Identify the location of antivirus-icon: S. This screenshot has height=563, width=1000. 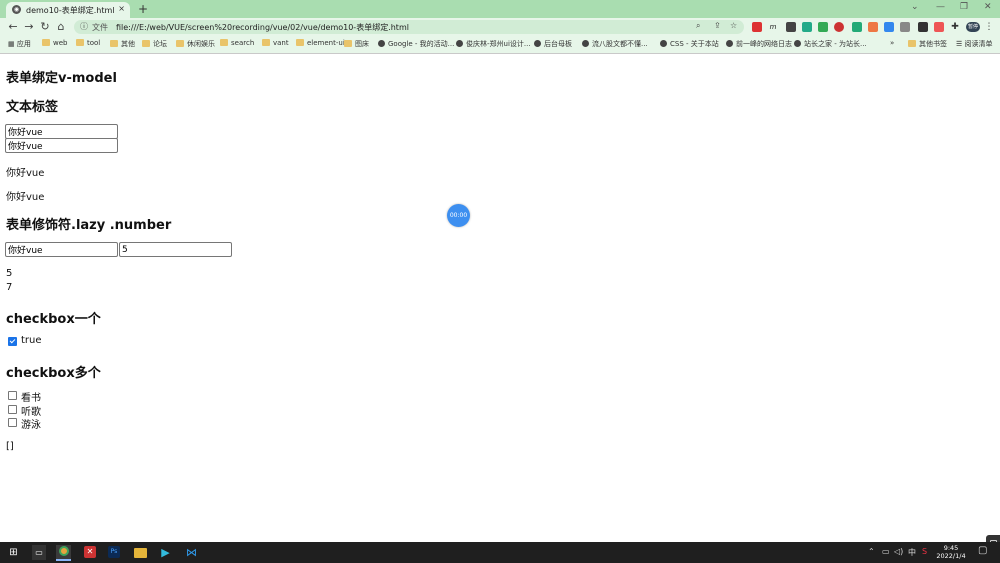
(924, 551).